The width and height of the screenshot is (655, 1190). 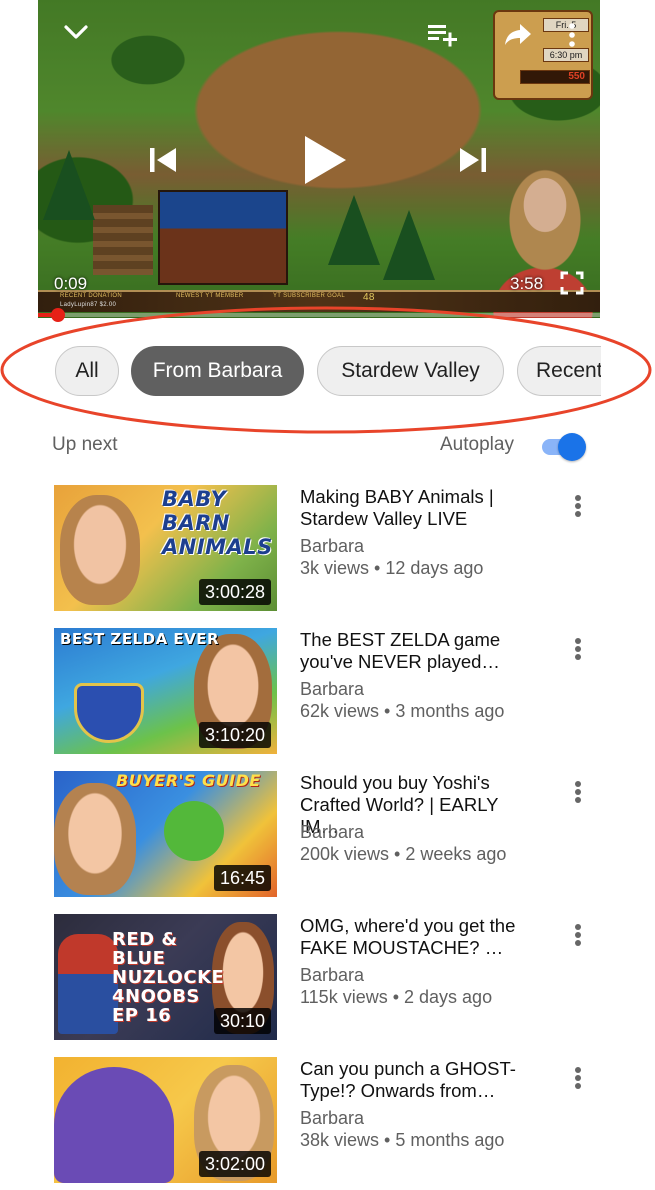 What do you see at coordinates (572, 283) in the screenshot?
I see `fullscreen-icon` at bounding box center [572, 283].